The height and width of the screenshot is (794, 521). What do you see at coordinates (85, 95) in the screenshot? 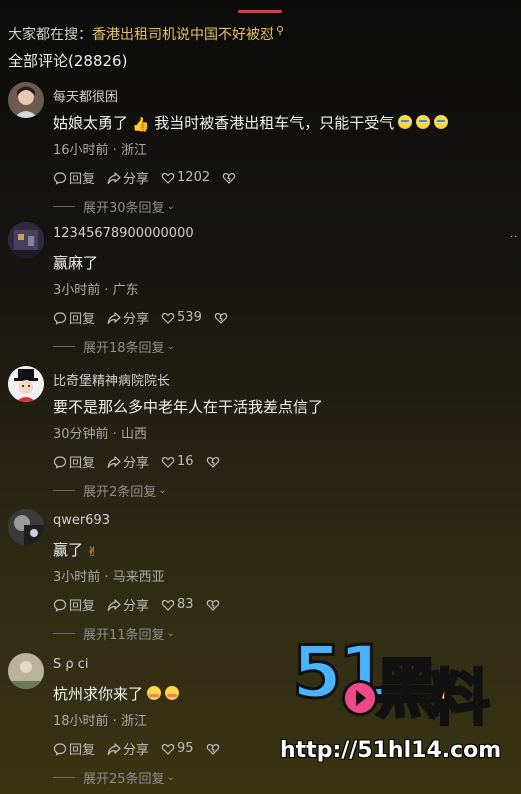
I see `comment-username: 每天都很困` at bounding box center [85, 95].